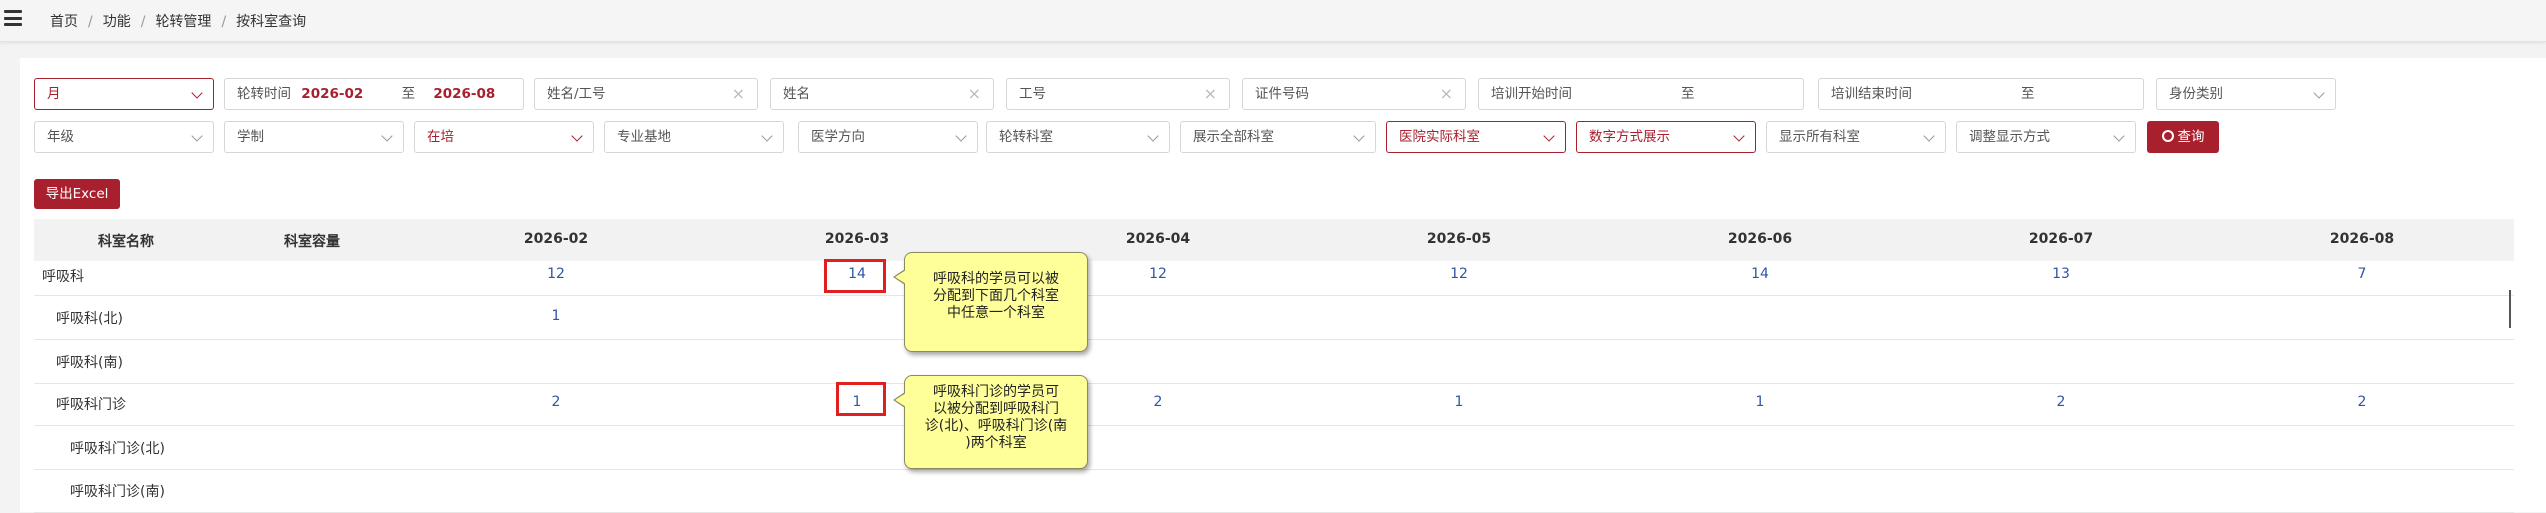  I want to click on show-all-rooms-select: 显示所有科室, so click(1856, 137).